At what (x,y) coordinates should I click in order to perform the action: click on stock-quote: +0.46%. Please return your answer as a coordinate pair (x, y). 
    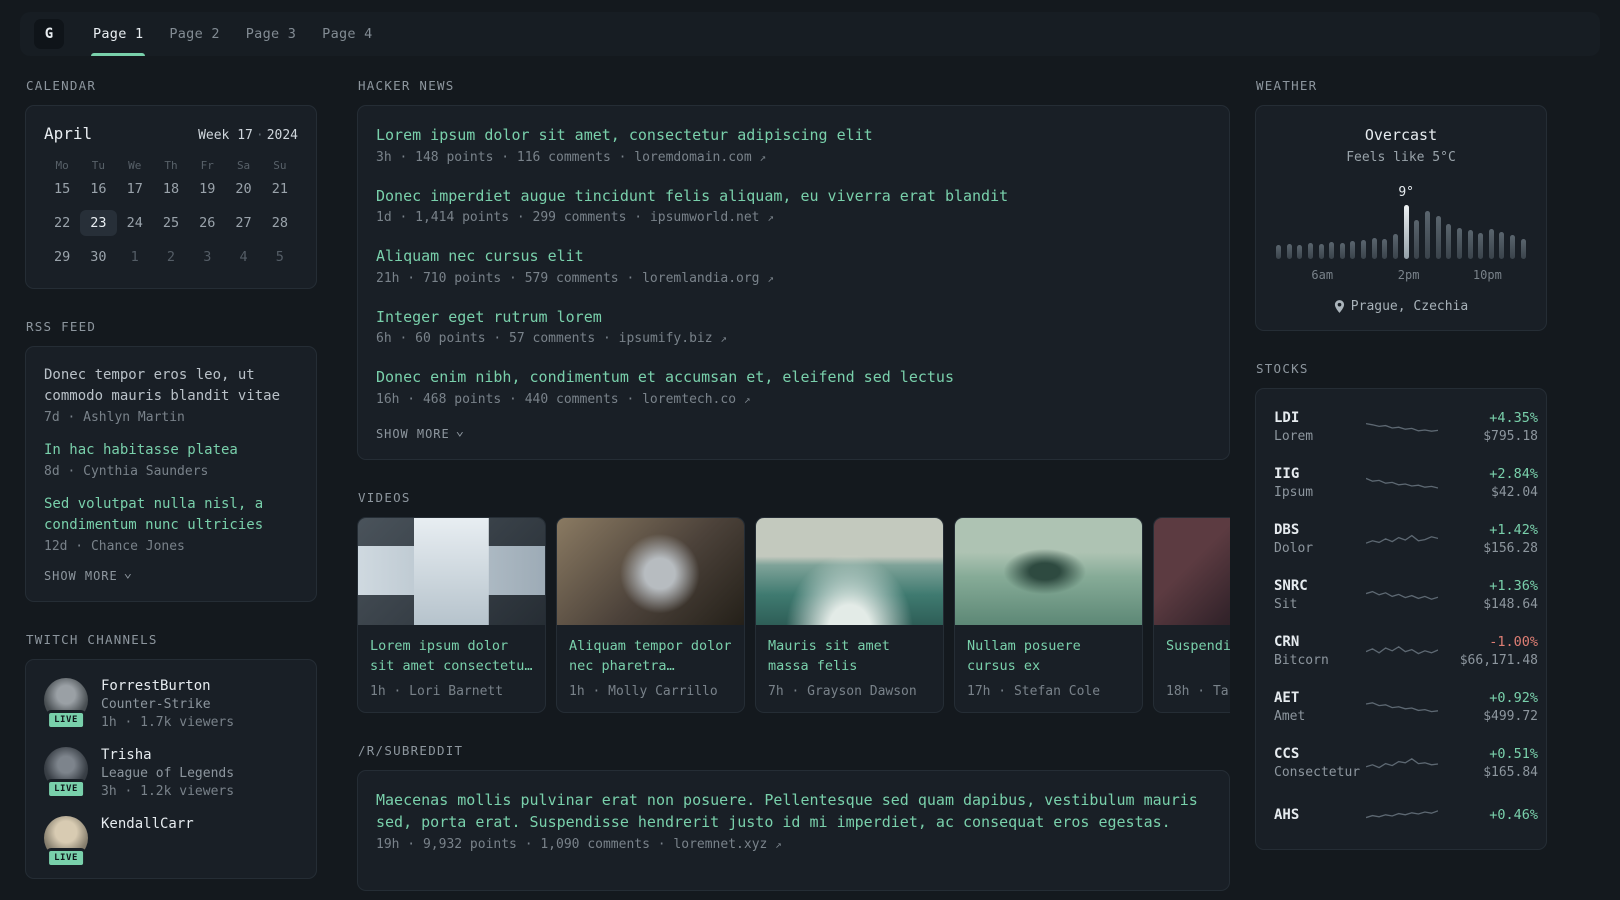
    Looking at the image, I should click on (1488, 815).